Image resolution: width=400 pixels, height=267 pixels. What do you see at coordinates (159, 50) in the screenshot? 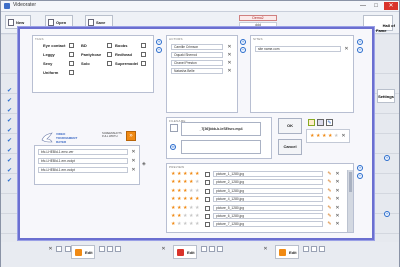
I see `remove-tag-icon: −` at bounding box center [159, 50].